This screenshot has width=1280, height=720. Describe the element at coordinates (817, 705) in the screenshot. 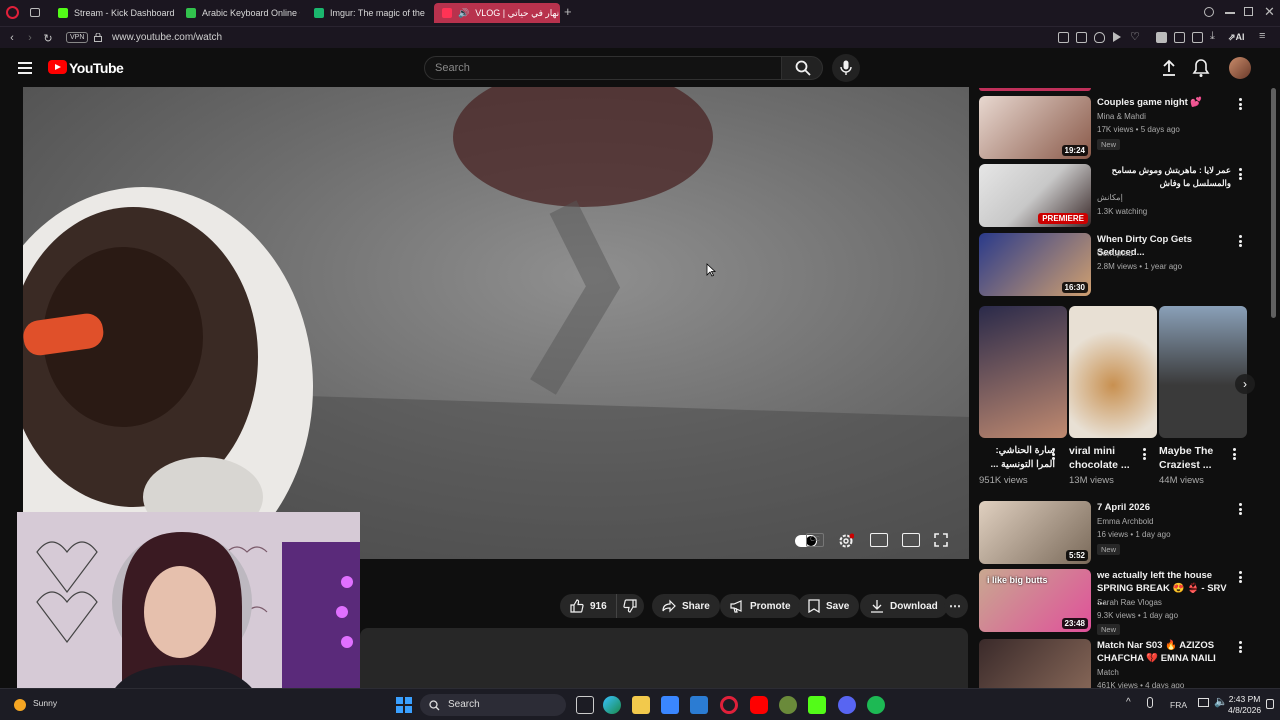

I see `kick-app-icon` at that location.